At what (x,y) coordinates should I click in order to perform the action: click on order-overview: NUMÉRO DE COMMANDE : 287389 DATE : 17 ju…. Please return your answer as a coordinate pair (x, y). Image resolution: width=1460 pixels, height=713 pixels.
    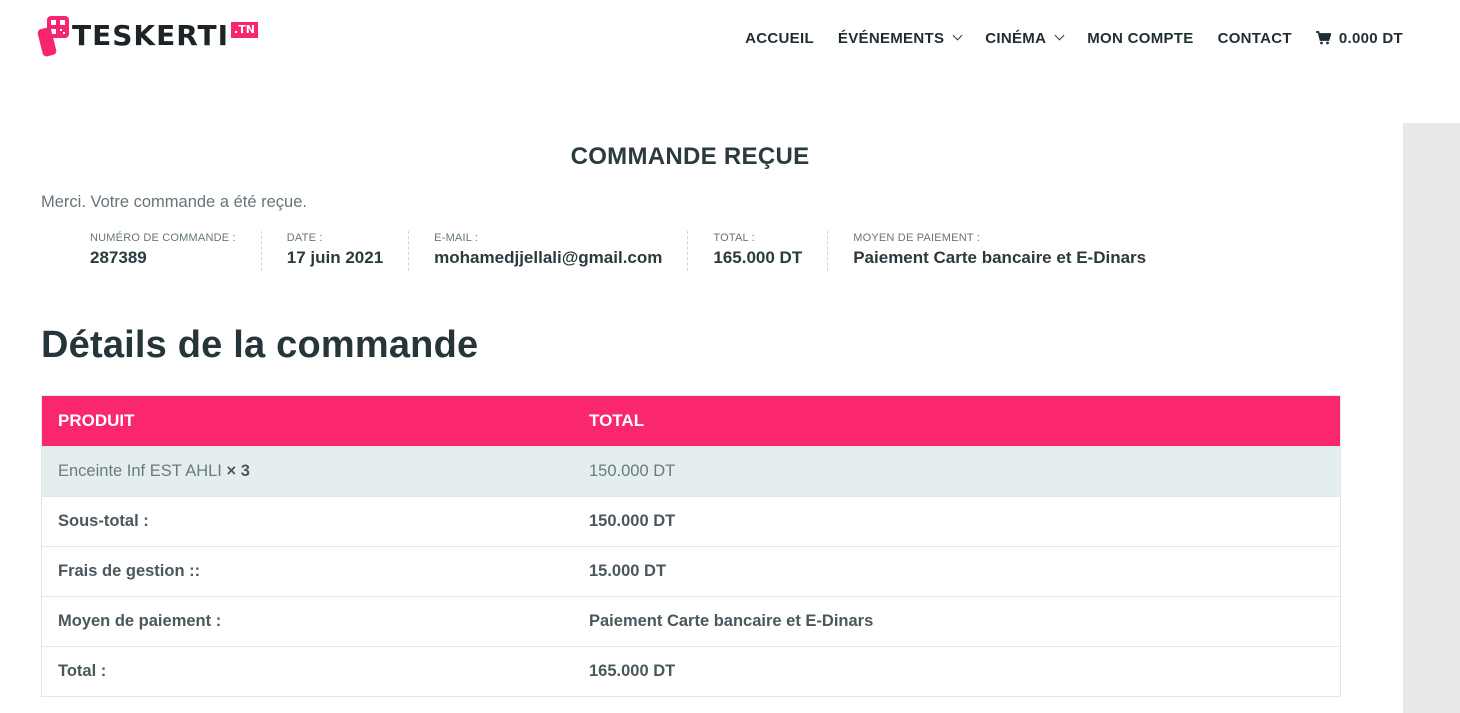
    Looking at the image, I should click on (618, 251).